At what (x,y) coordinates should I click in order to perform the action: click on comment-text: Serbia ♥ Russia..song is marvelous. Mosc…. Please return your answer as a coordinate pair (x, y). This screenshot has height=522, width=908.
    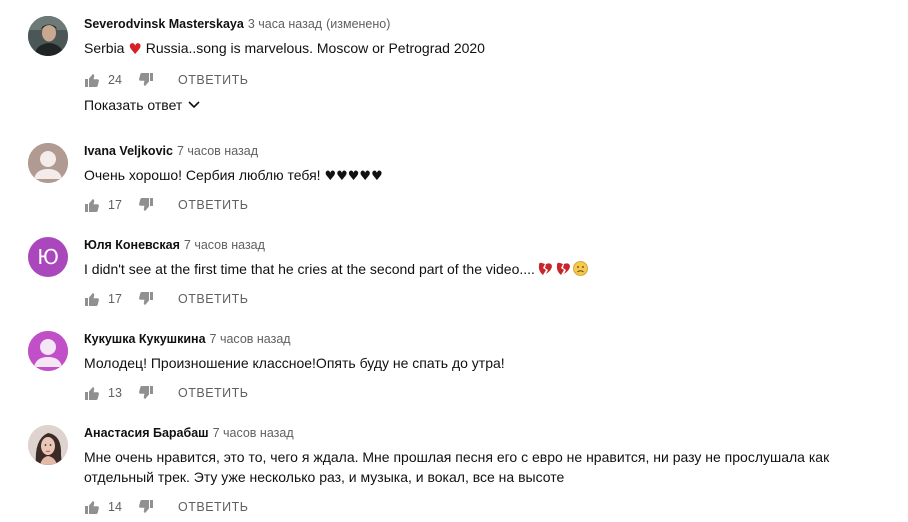
    Looking at the image, I should click on (491, 48).